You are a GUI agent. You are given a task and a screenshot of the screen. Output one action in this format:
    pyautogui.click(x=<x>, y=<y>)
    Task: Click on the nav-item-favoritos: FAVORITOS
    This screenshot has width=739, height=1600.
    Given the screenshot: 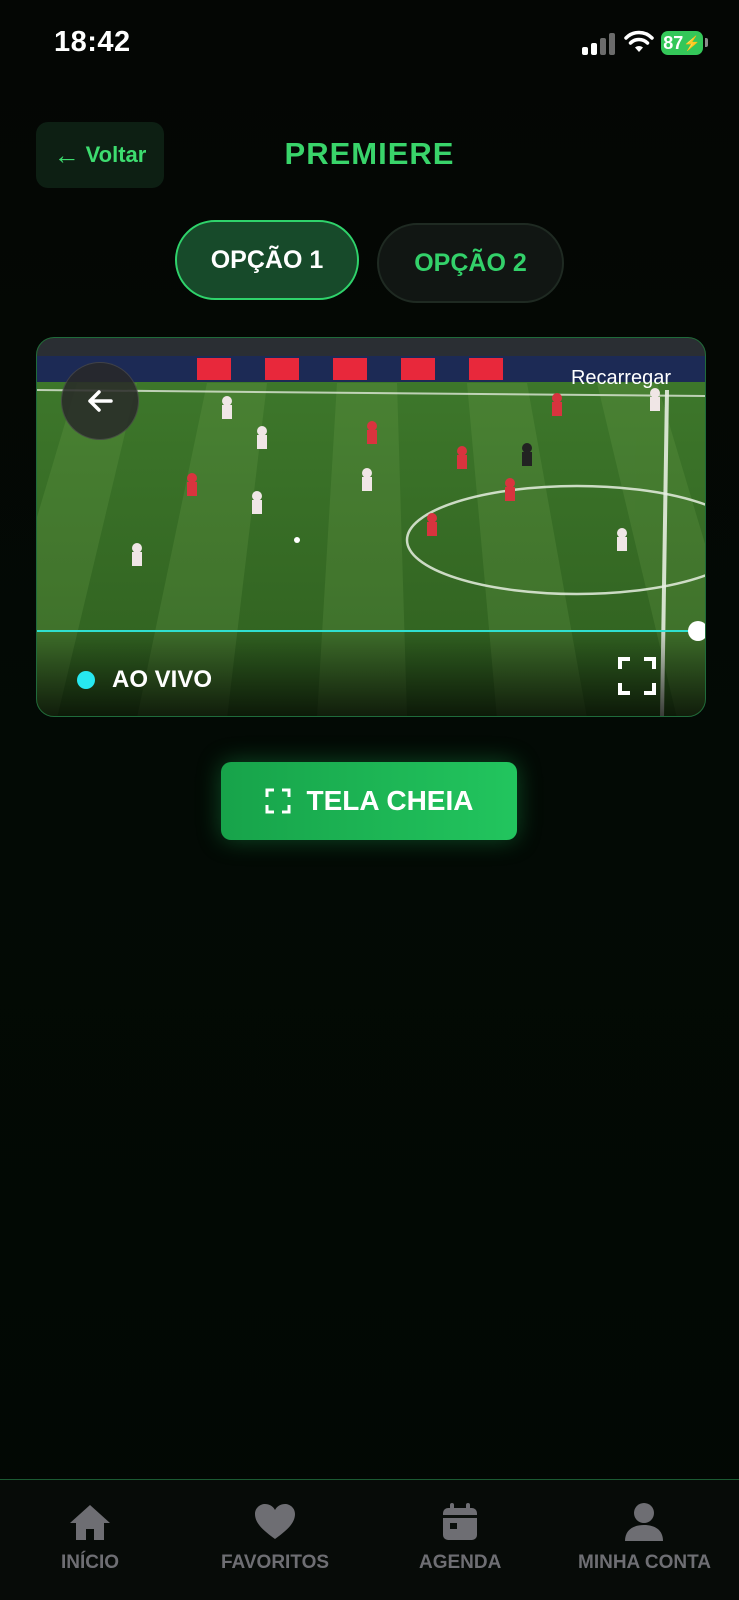 What is the action you would take?
    pyautogui.click(x=275, y=1537)
    